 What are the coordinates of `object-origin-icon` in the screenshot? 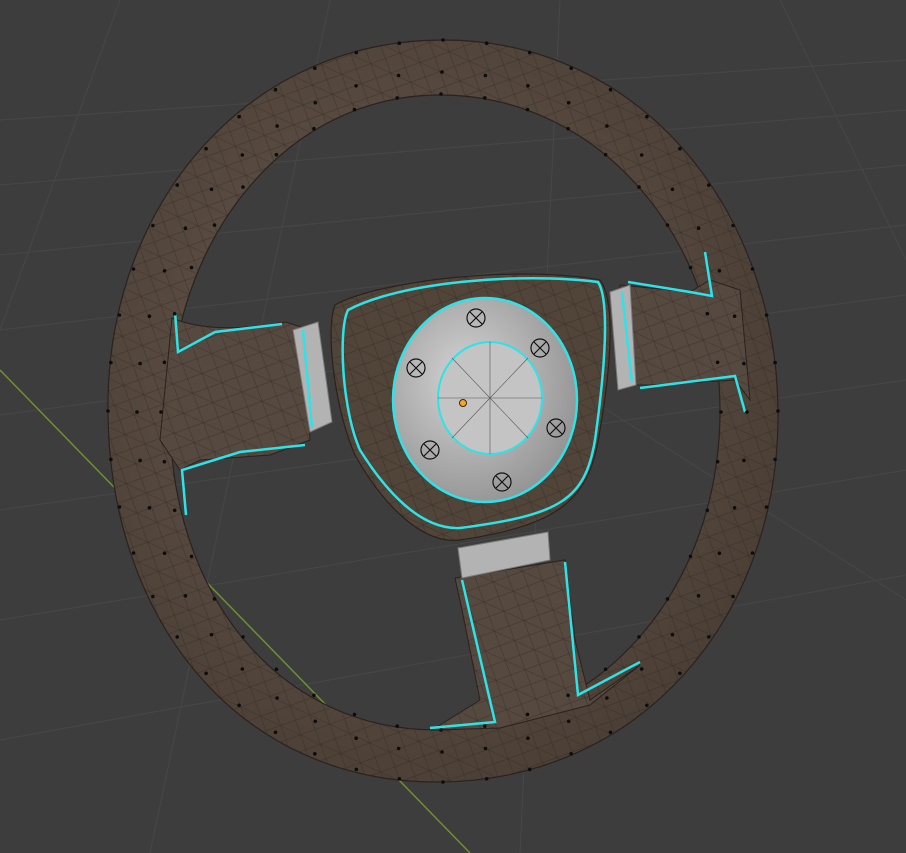 It's located at (463, 403).